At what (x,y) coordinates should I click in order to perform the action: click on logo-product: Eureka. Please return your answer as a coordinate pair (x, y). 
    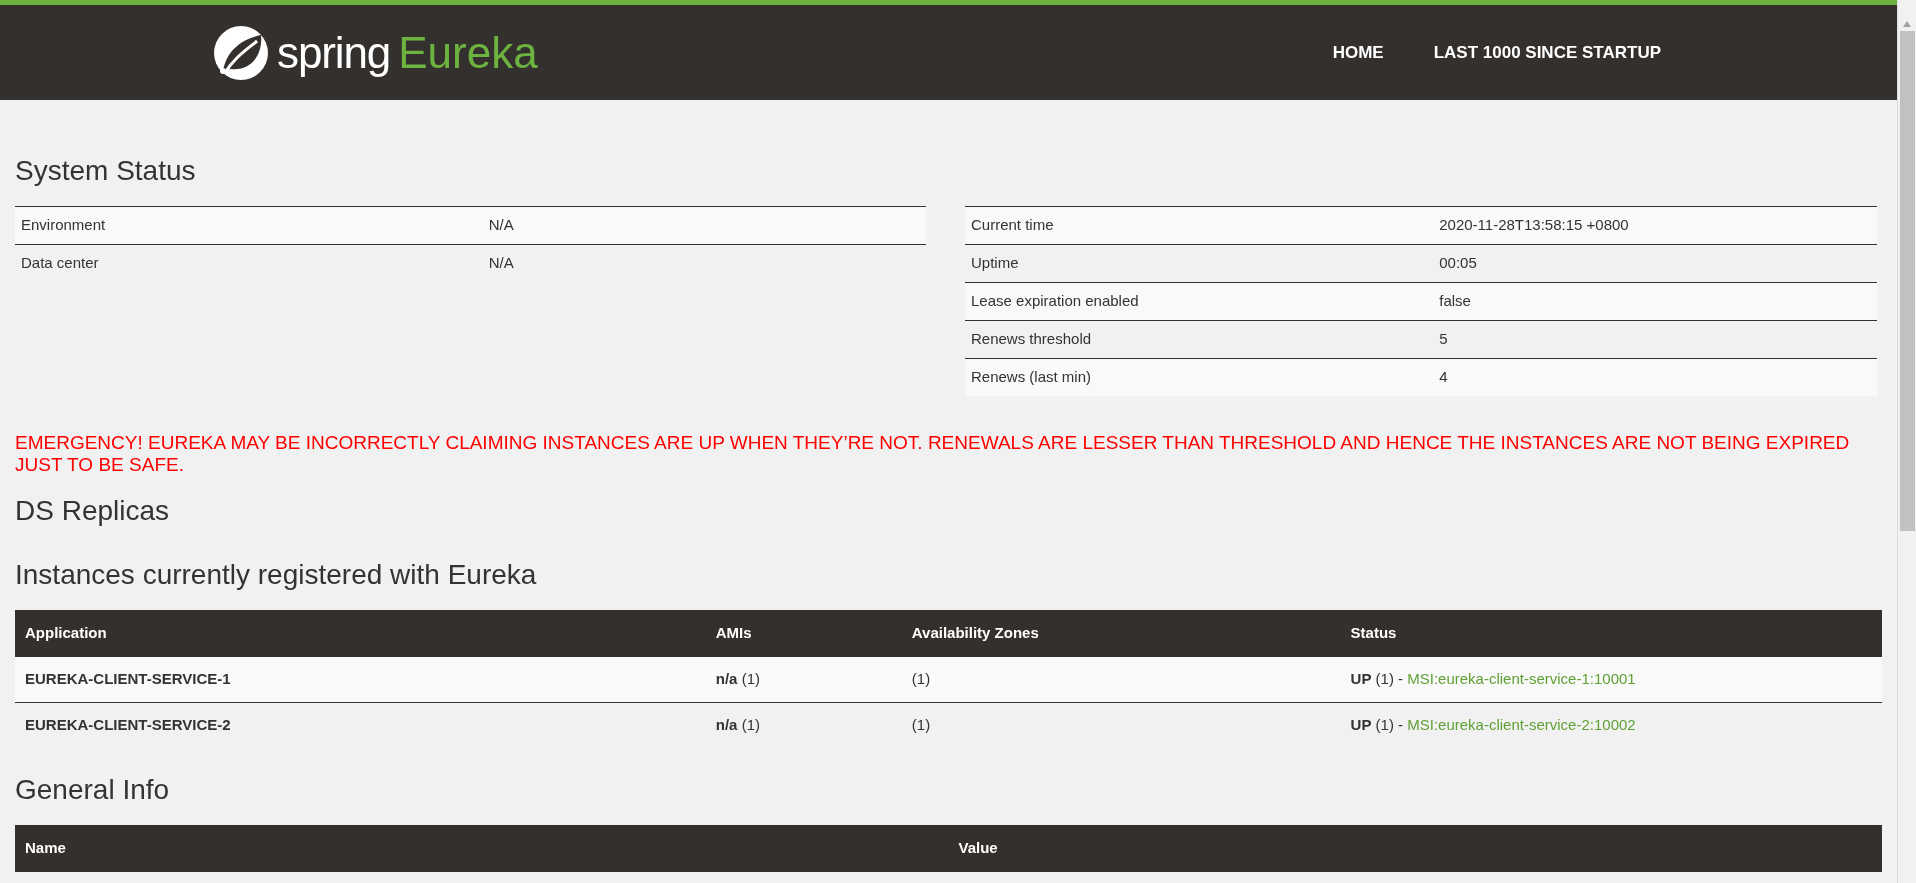
    Looking at the image, I should click on (468, 52).